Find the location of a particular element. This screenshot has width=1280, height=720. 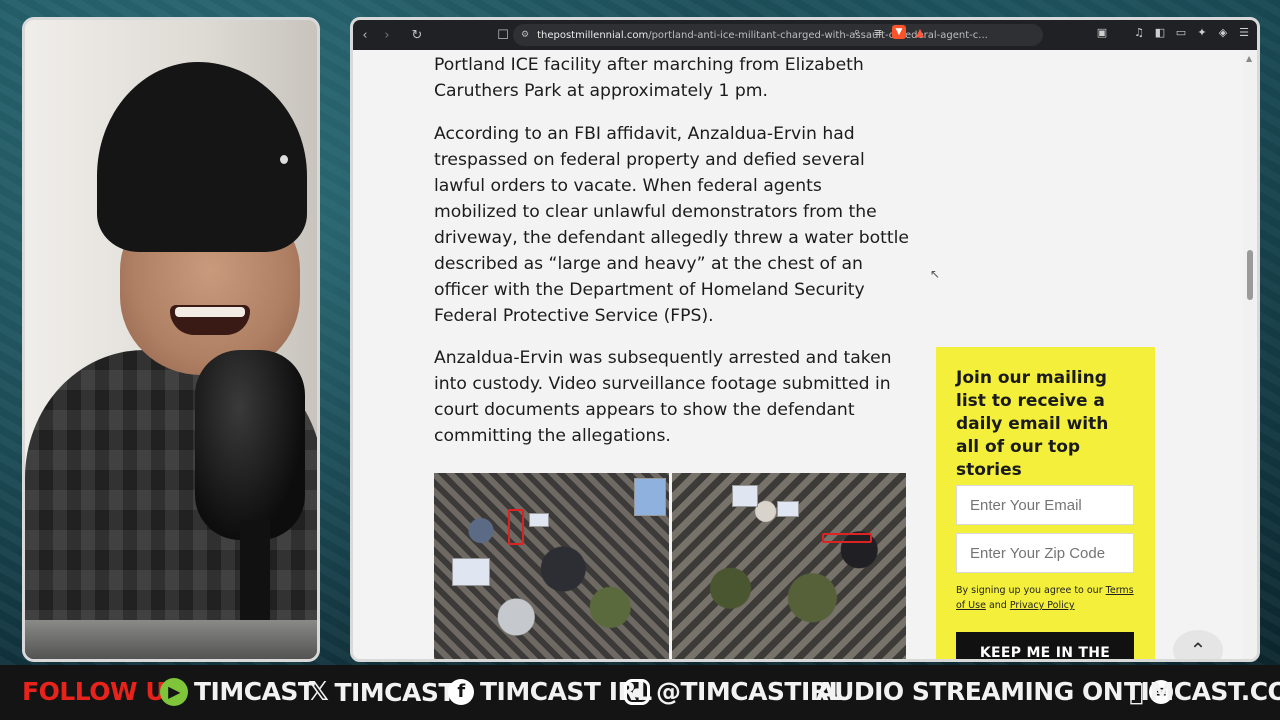

page-scrollbar: ▲ is located at coordinates (1250, 354).